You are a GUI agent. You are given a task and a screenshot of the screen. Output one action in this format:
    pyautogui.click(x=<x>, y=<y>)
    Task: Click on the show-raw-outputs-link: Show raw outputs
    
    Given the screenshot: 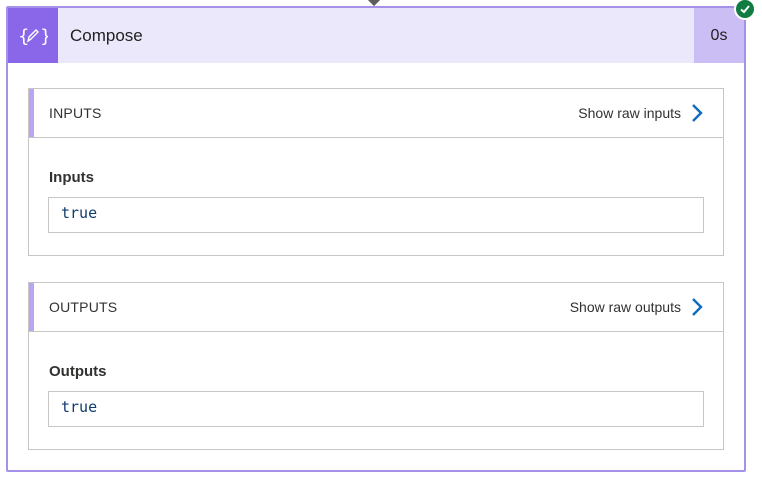 What is the action you would take?
    pyautogui.click(x=636, y=307)
    